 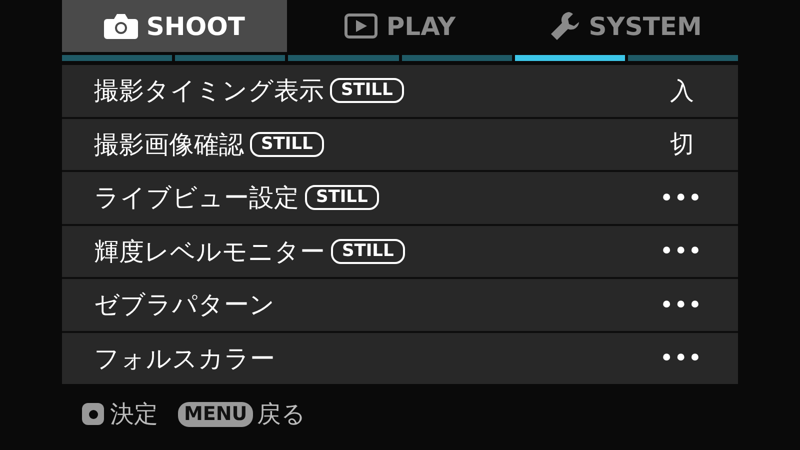 What do you see at coordinates (169, 144) in the screenshot?
I see `item-label: 撮影画像確認` at bounding box center [169, 144].